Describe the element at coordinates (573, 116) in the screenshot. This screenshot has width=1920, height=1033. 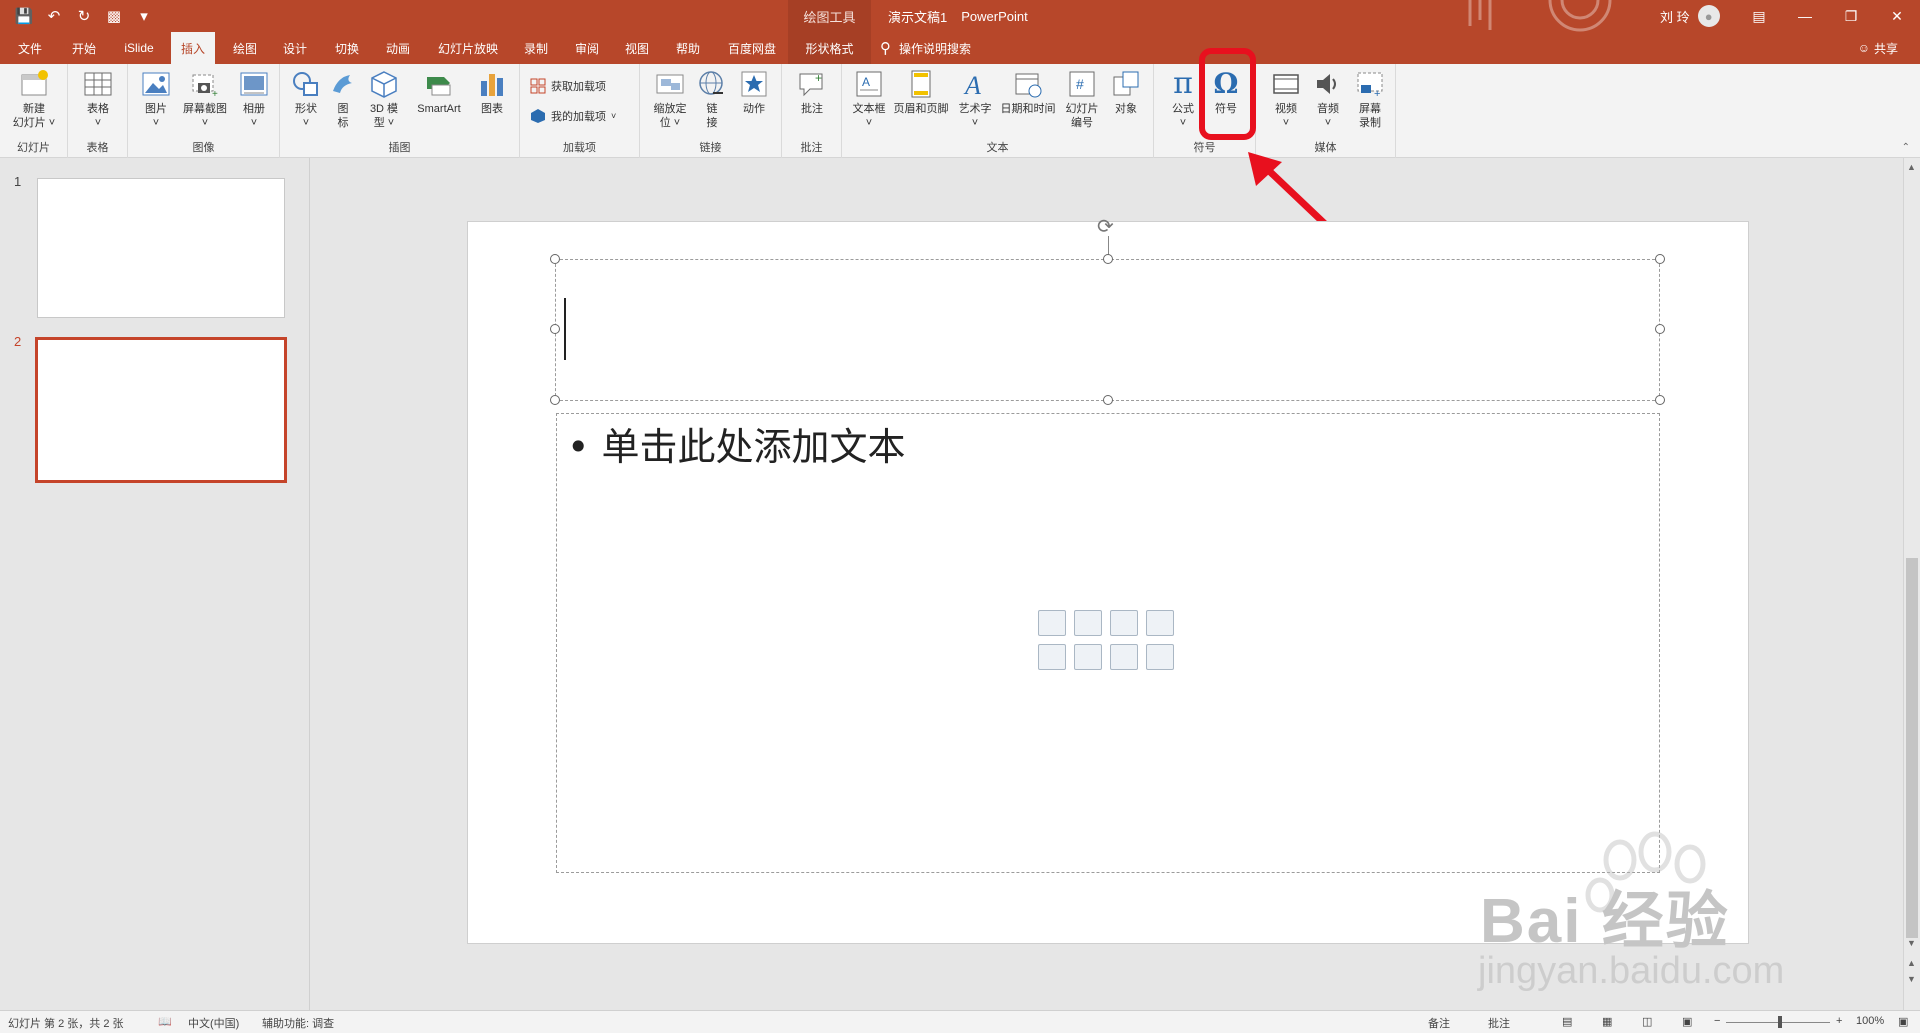
I see `my-addins-button: 我的加载项 ˅` at that location.